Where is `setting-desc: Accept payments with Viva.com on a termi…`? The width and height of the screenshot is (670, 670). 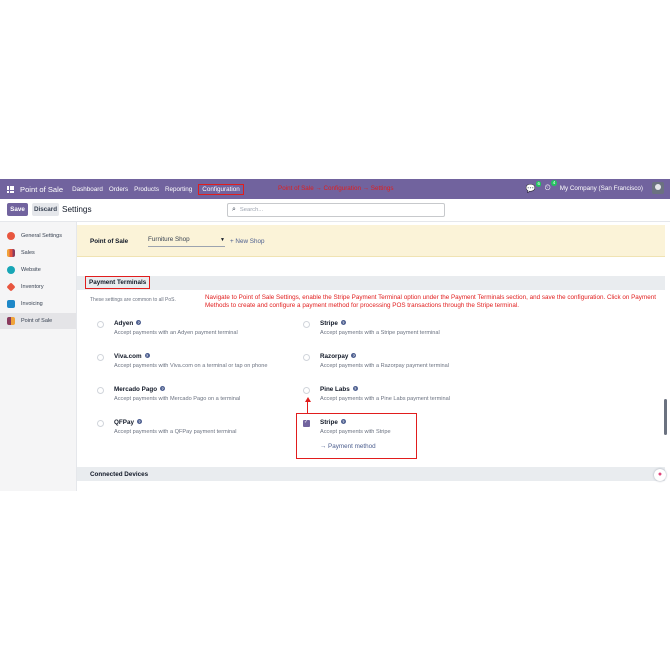
setting-desc: Accept payments with Viva.com on a termi… is located at coordinates (191, 366).